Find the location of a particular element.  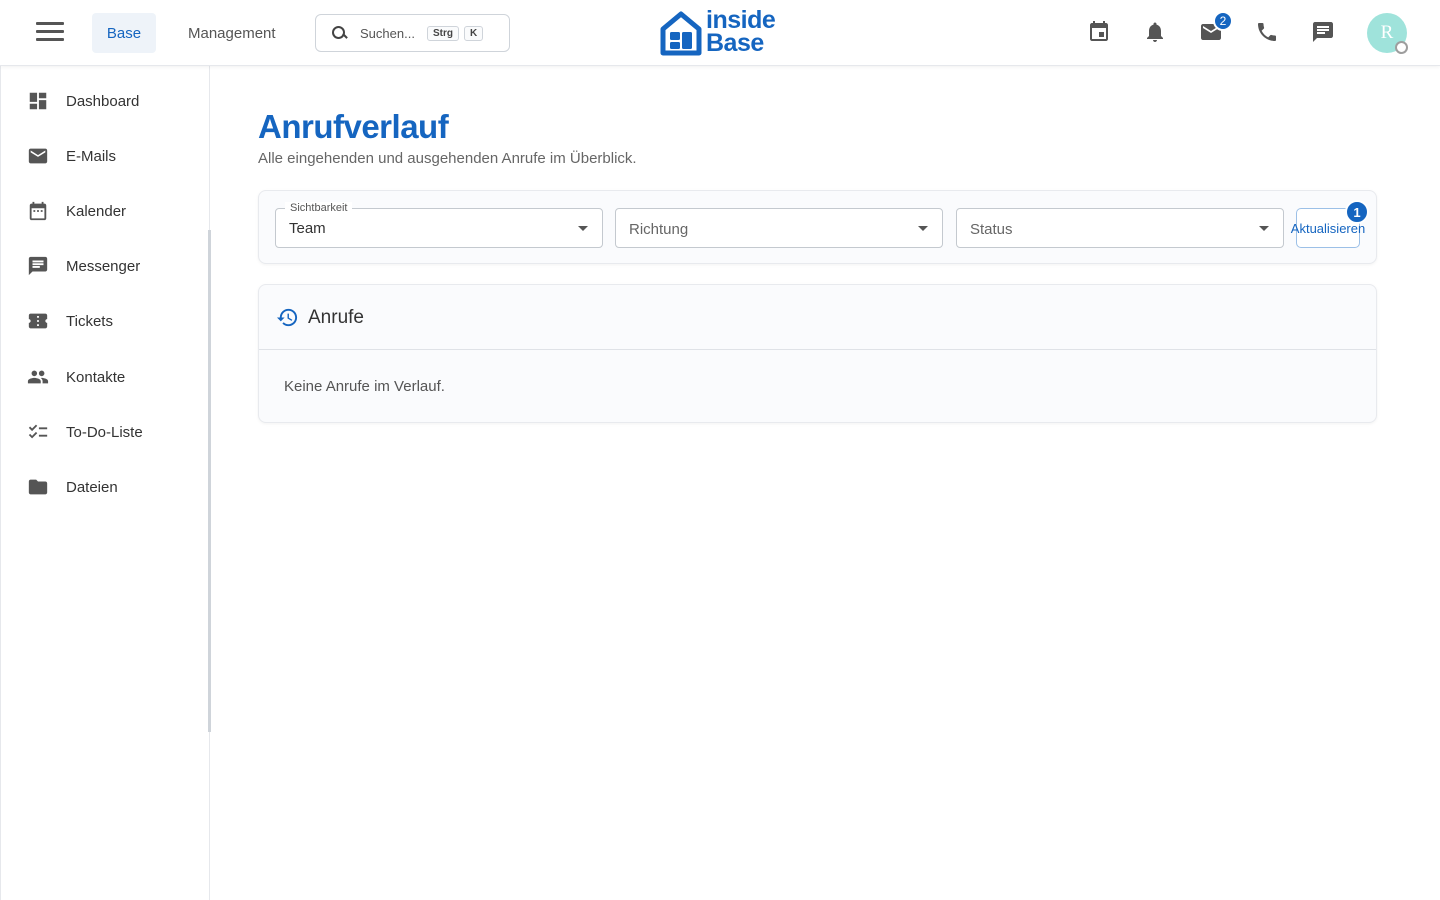

mail-badge: 2 is located at coordinates (1223, 21).